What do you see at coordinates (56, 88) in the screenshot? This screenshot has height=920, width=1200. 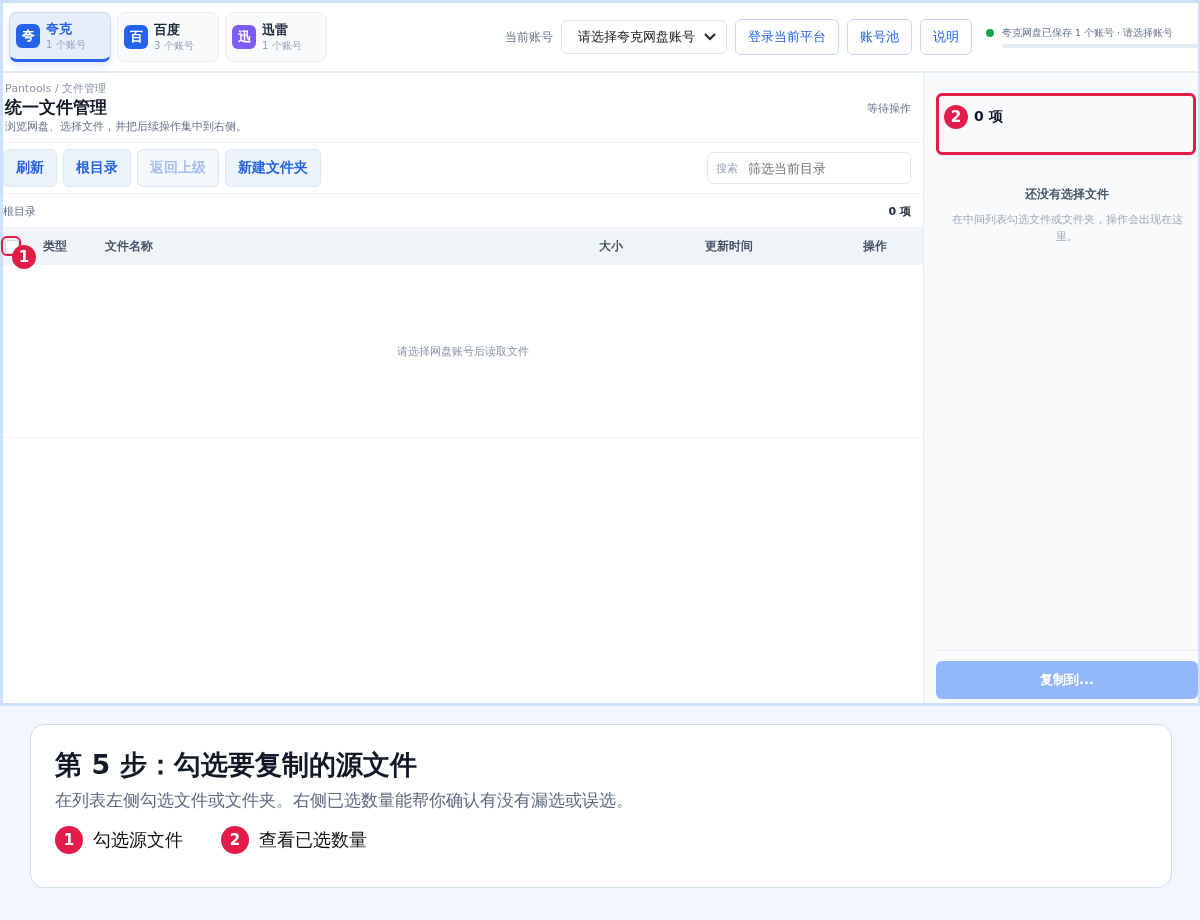 I see `breadcrumb: Pantools / 文件管理` at bounding box center [56, 88].